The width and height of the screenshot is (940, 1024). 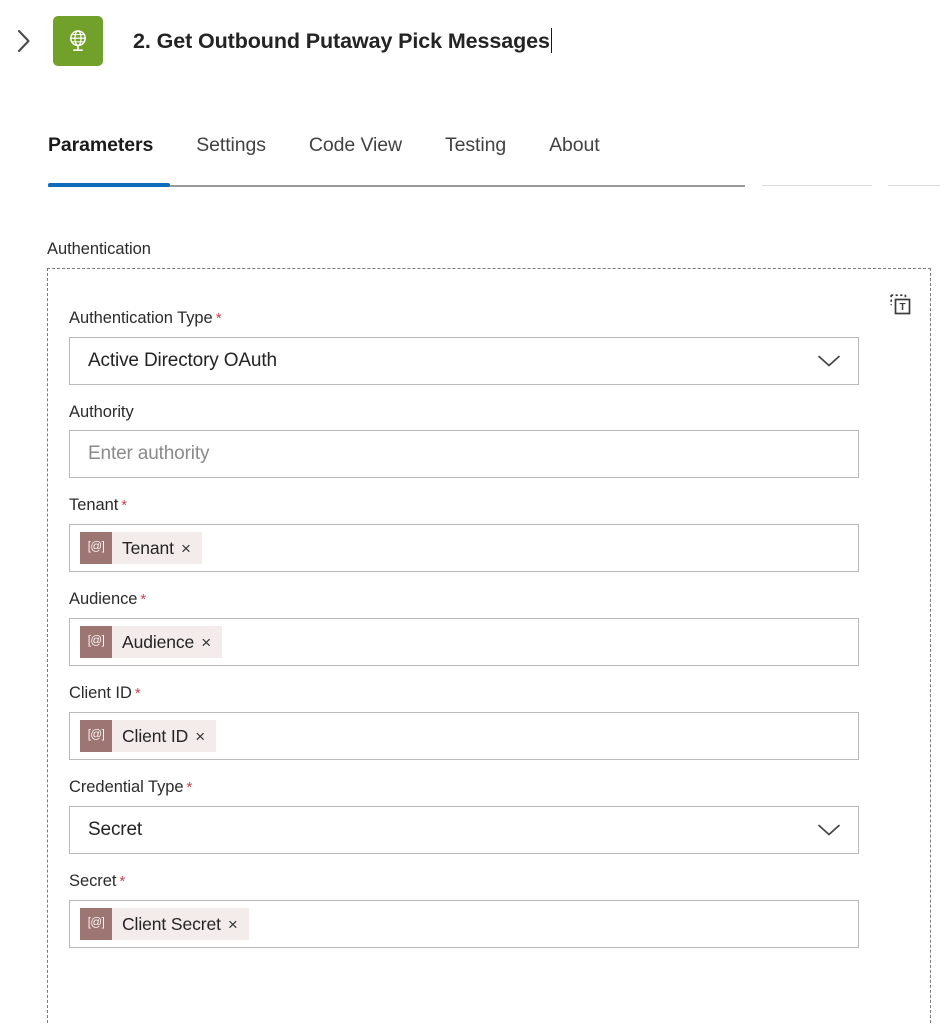 I want to click on token-chip-label: Client Secret, so click(x=171, y=923).